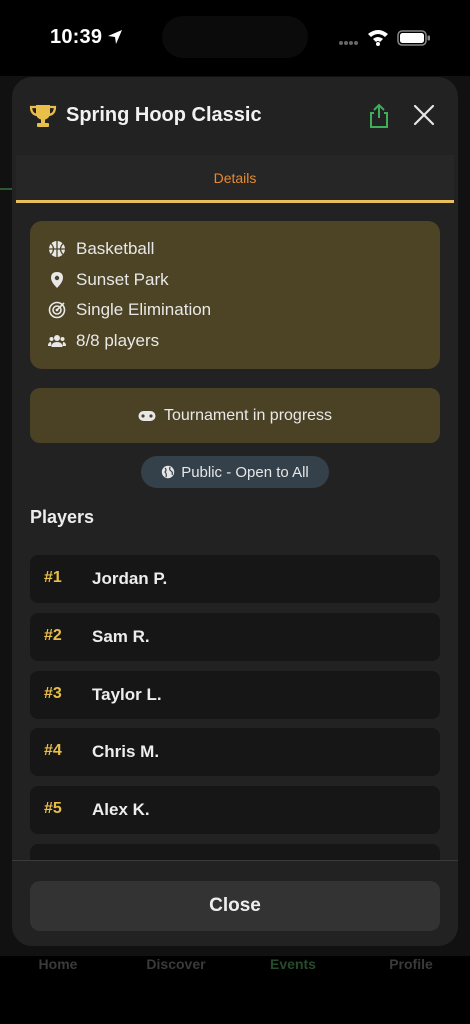 This screenshot has height=1024, width=470. I want to click on info-players: 8/8 players, so click(103, 341).